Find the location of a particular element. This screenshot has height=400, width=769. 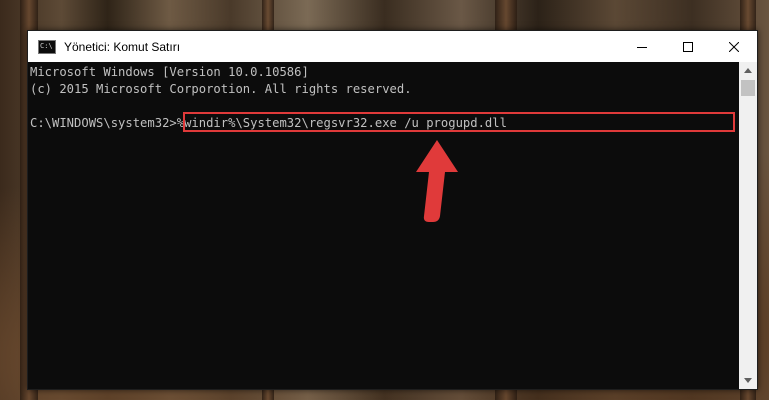

annotation-arrow is located at coordinates (437, 181).